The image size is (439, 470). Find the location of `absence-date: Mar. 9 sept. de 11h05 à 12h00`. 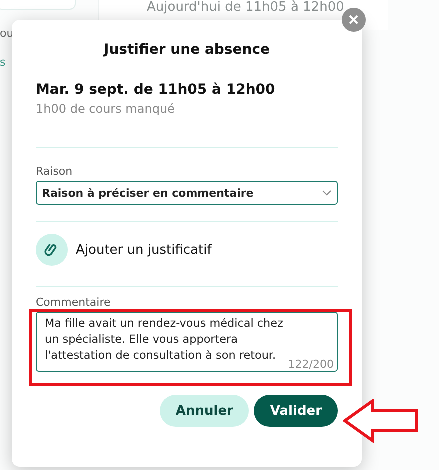

absence-date: Mar. 9 sept. de 11h05 à 12h00 is located at coordinates (156, 90).